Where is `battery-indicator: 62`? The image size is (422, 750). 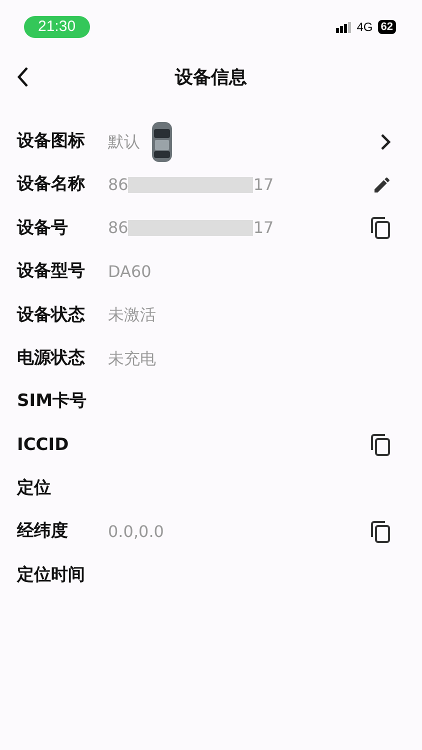
battery-indicator: 62 is located at coordinates (387, 27).